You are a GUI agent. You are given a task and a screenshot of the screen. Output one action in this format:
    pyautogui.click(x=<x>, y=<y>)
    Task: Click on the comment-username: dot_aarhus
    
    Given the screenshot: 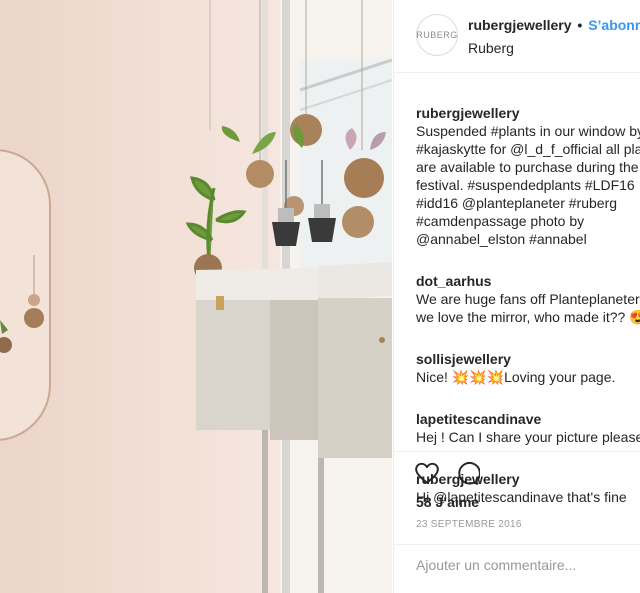 What is the action you would take?
    pyautogui.click(x=453, y=281)
    